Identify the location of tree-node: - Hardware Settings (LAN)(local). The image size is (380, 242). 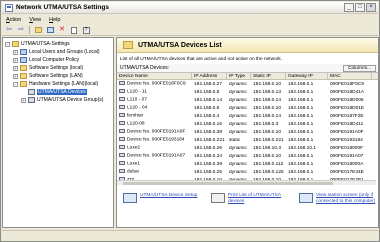
(58, 84).